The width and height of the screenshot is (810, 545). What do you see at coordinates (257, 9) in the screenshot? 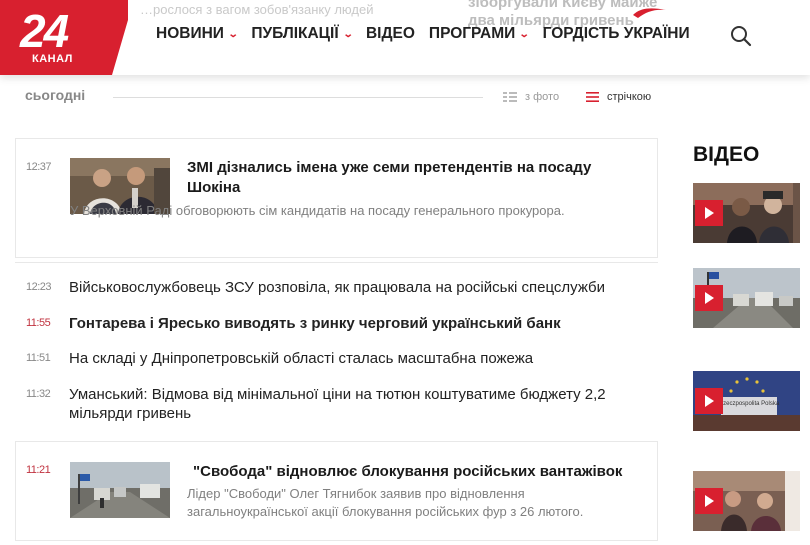
I see `ghost-headline: …рослося з вагом зобов'язанку людей` at bounding box center [257, 9].